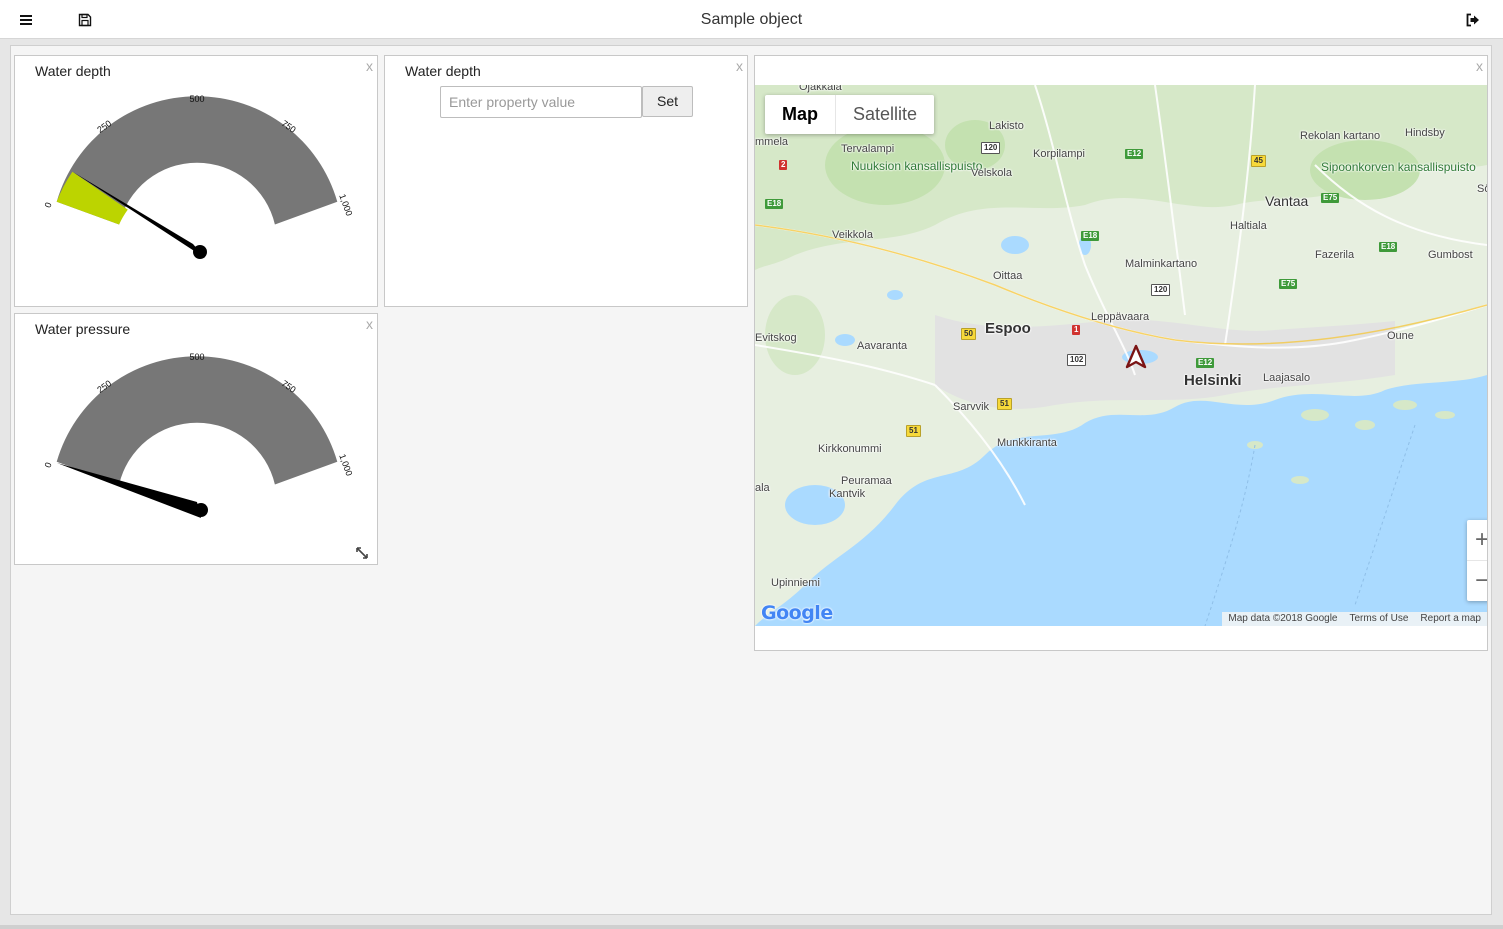 The image size is (1503, 929). I want to click on top-bar: Sample object, so click(751, 19).